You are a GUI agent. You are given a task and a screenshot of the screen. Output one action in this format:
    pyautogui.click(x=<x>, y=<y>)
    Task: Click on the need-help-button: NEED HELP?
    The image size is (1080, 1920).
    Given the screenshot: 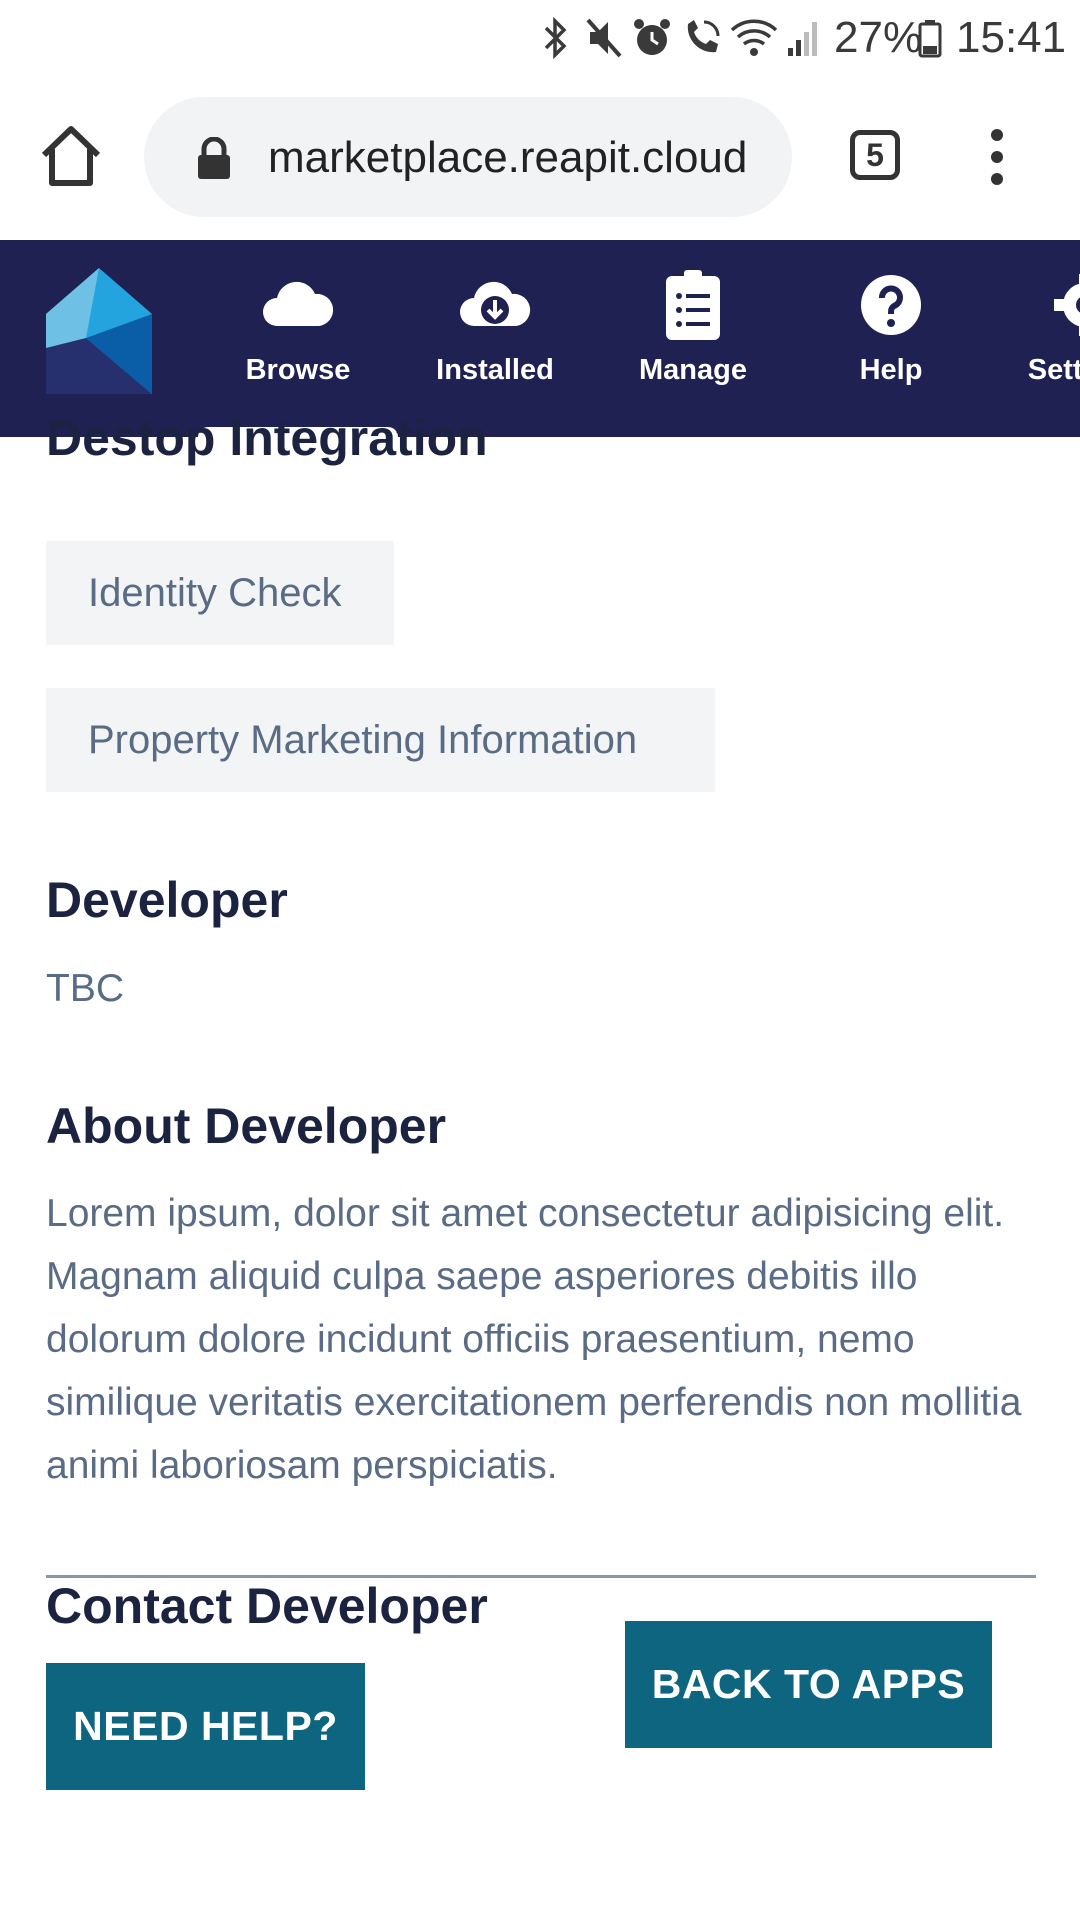 What is the action you would take?
    pyautogui.click(x=205, y=1726)
    